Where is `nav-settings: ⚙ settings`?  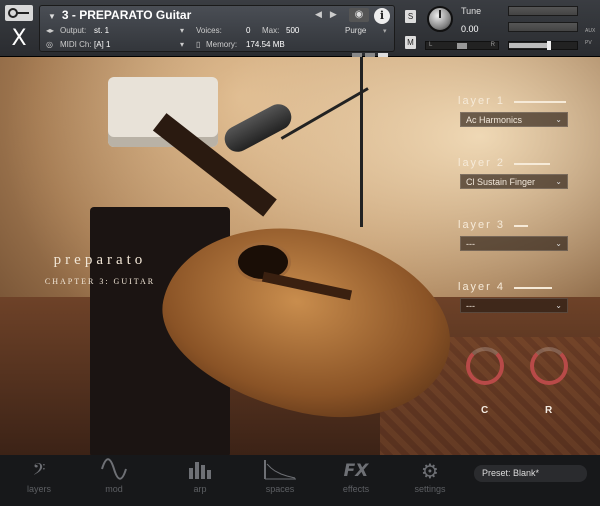
nav-settings: ⚙ settings is located at coordinates (430, 476).